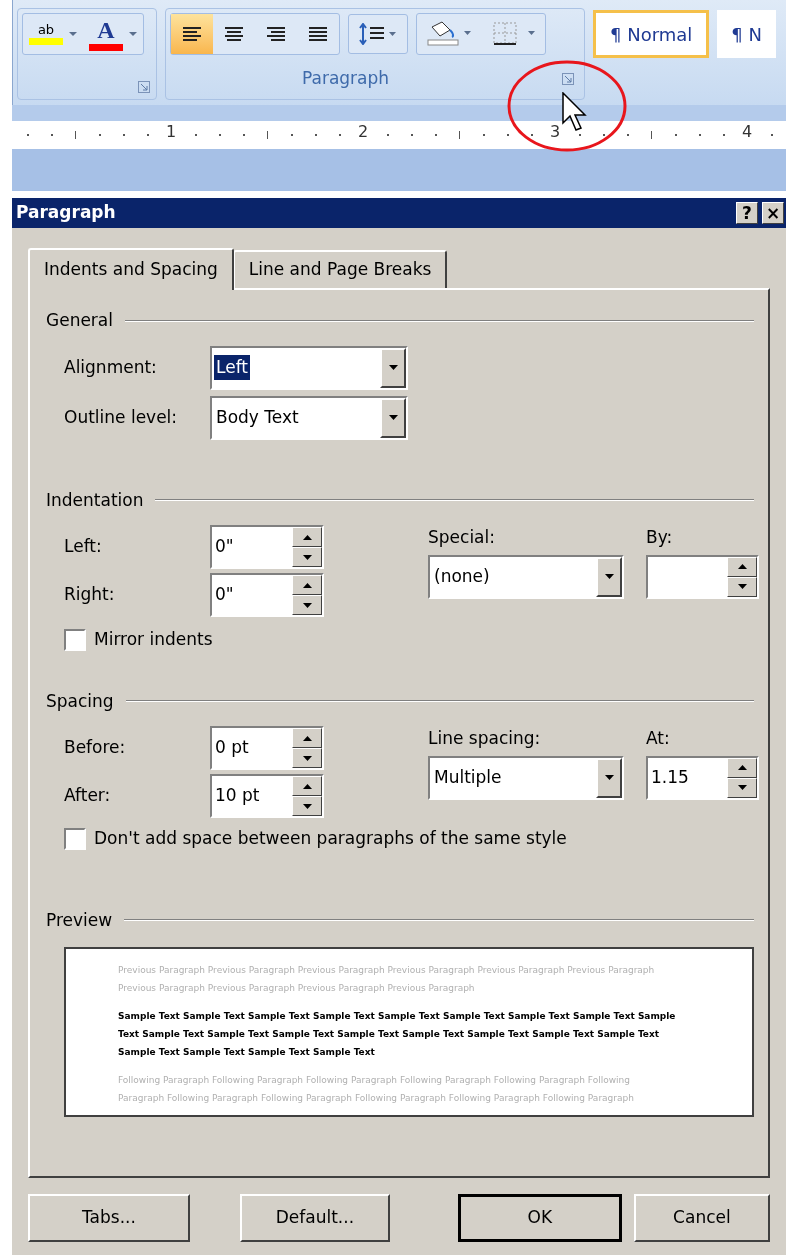 This screenshot has height=1255, width=786. I want to click on paint-bucket-icon, so click(449, 34).